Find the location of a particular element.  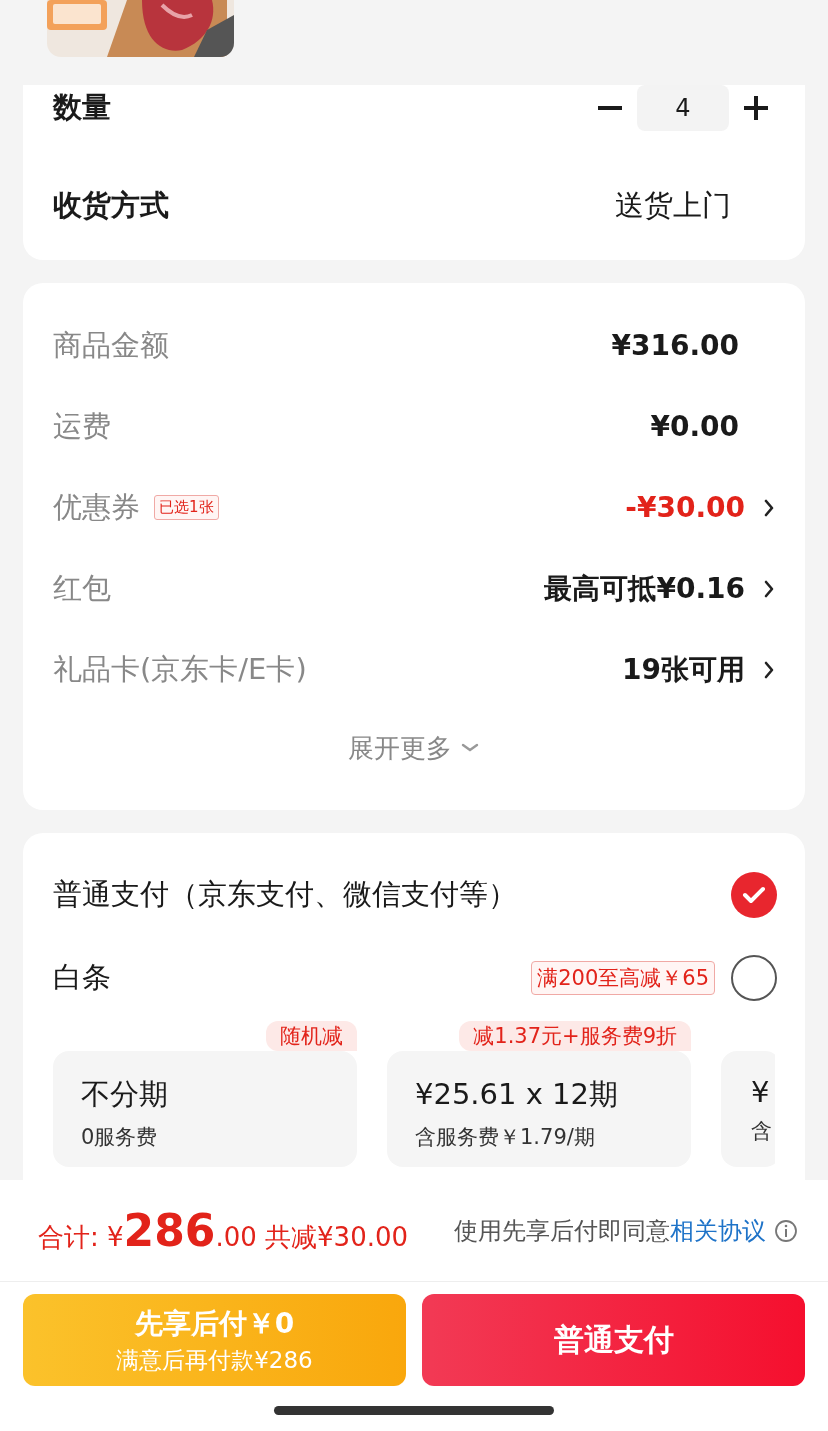

plan-subtitle: 含 is located at coordinates (762, 1131).